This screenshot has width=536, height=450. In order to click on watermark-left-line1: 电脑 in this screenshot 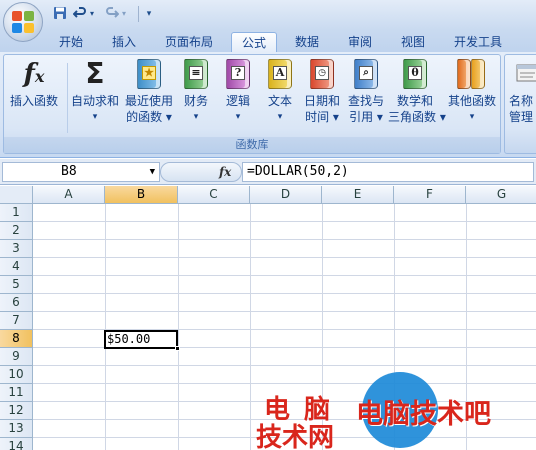, I will do `click(304, 410)`.